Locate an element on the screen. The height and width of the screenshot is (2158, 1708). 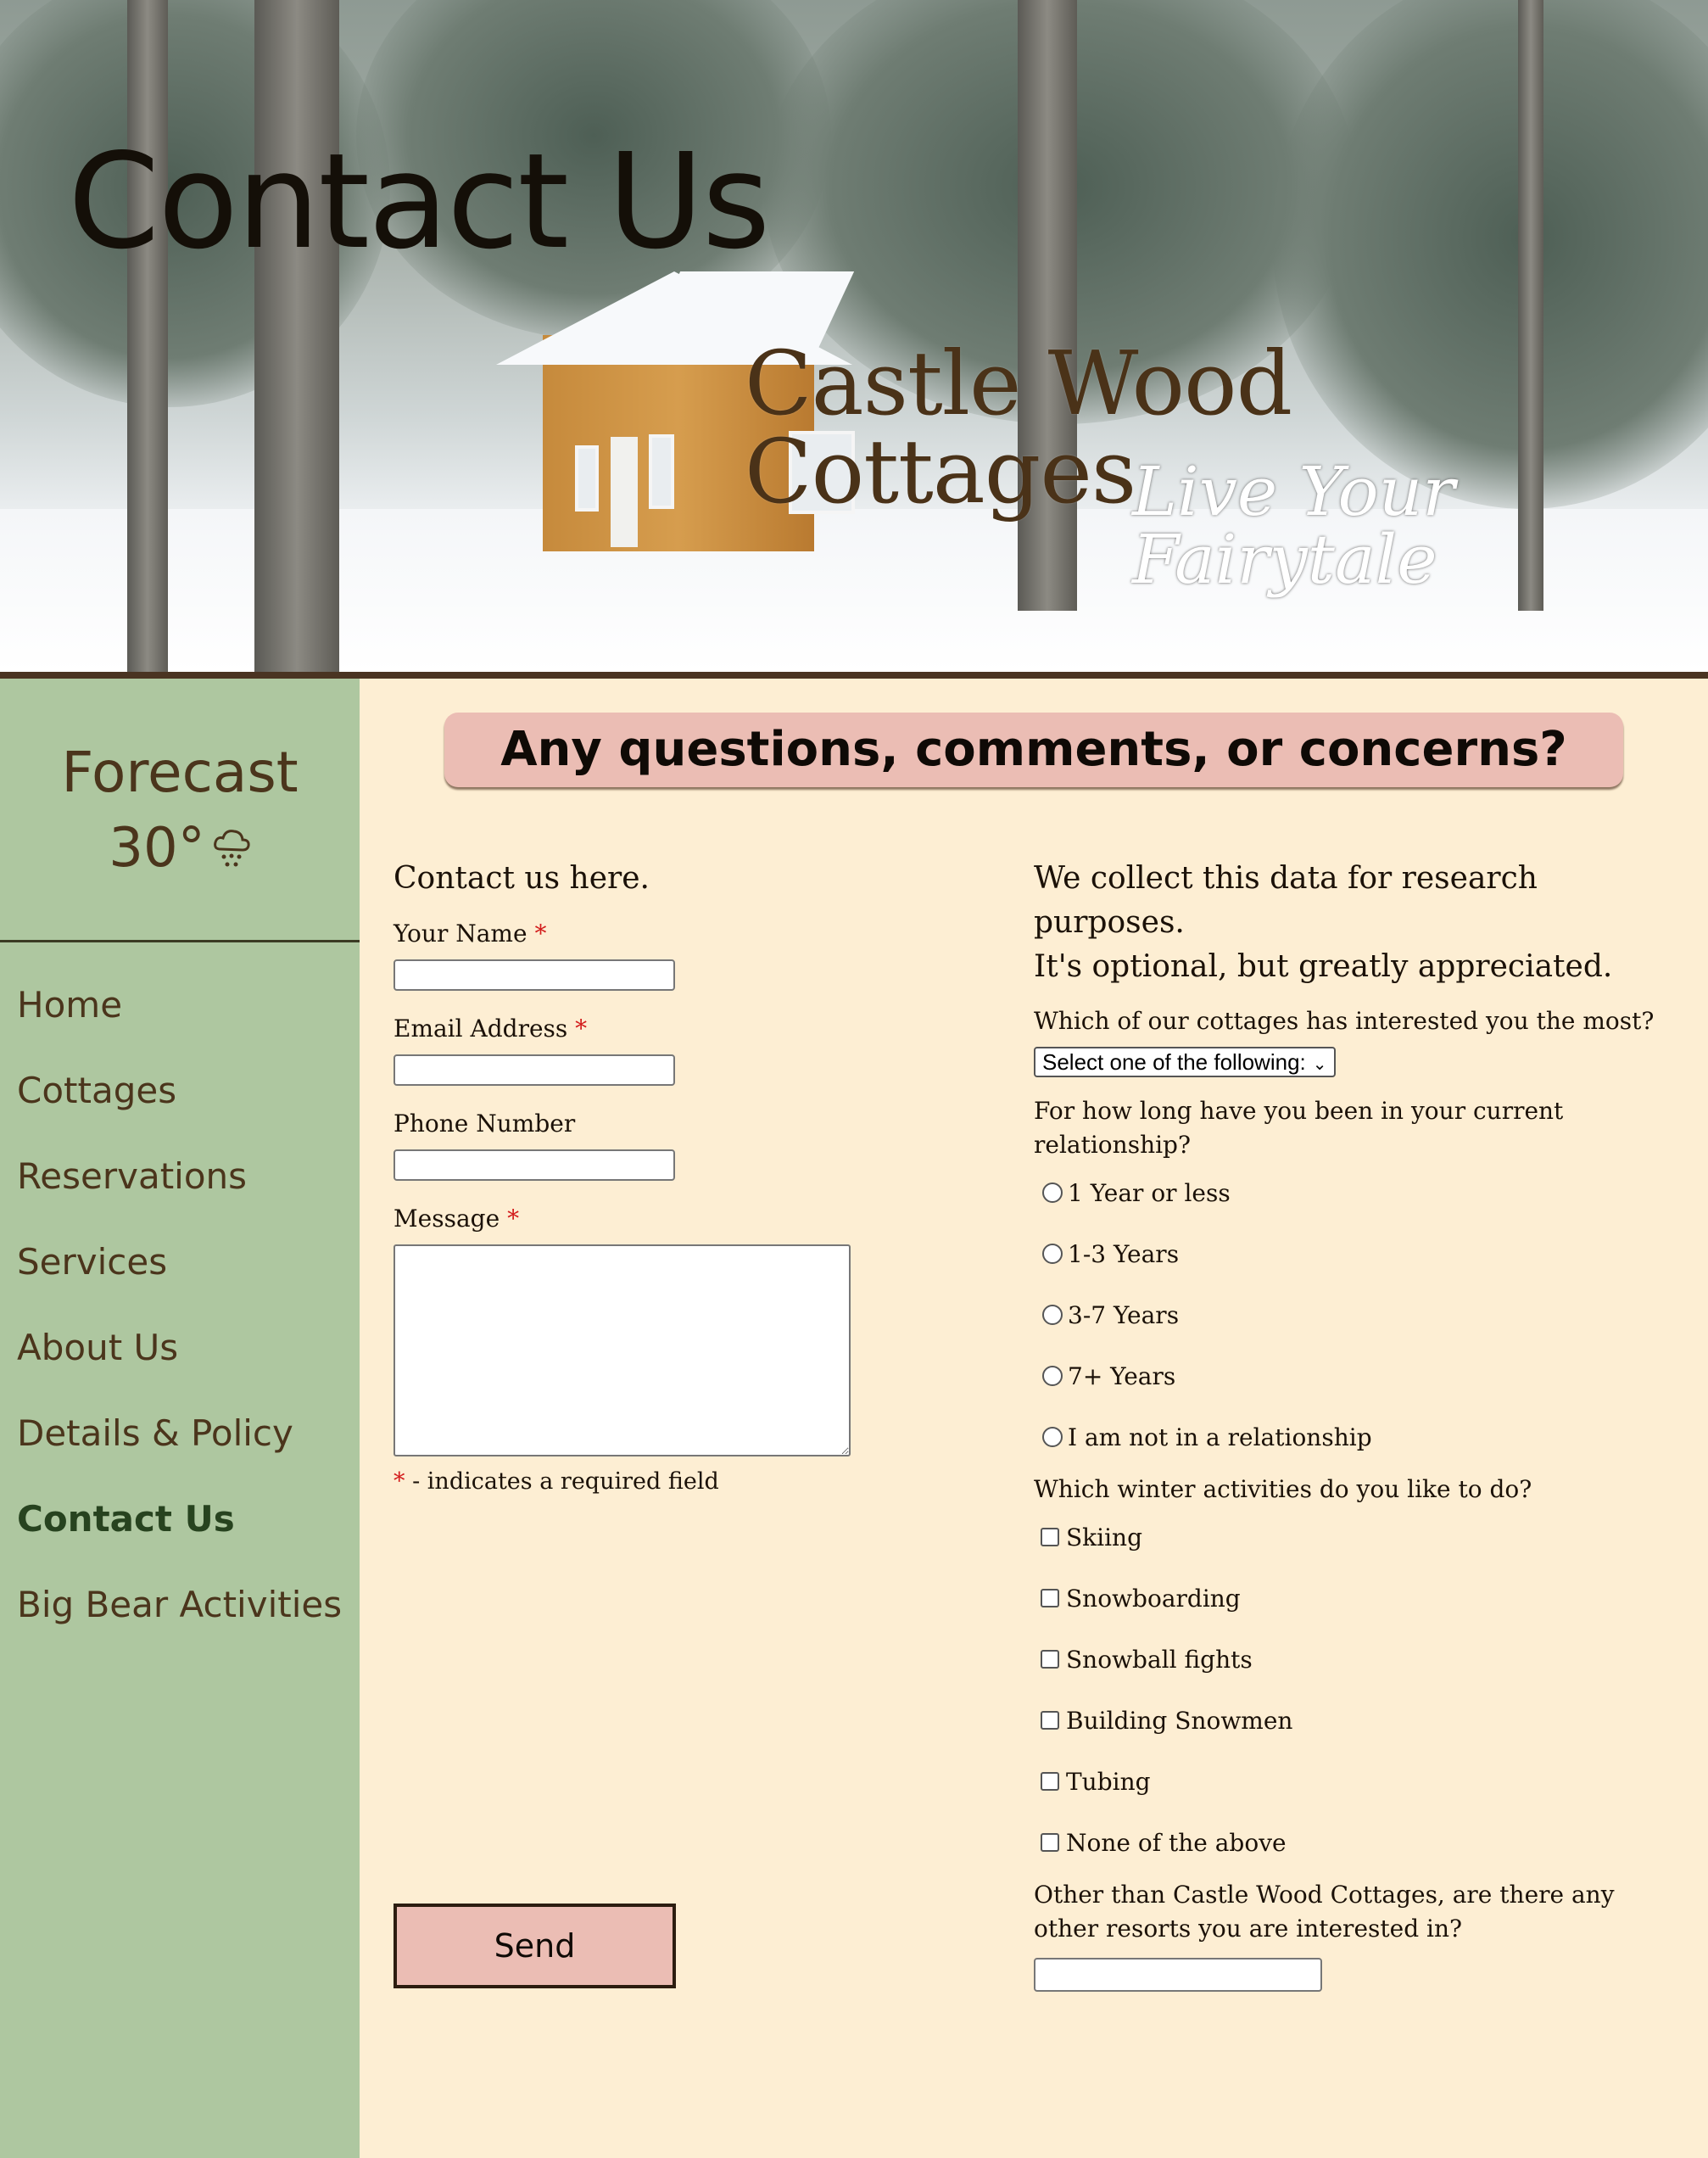
forecast-title: Forecast is located at coordinates (180, 772).